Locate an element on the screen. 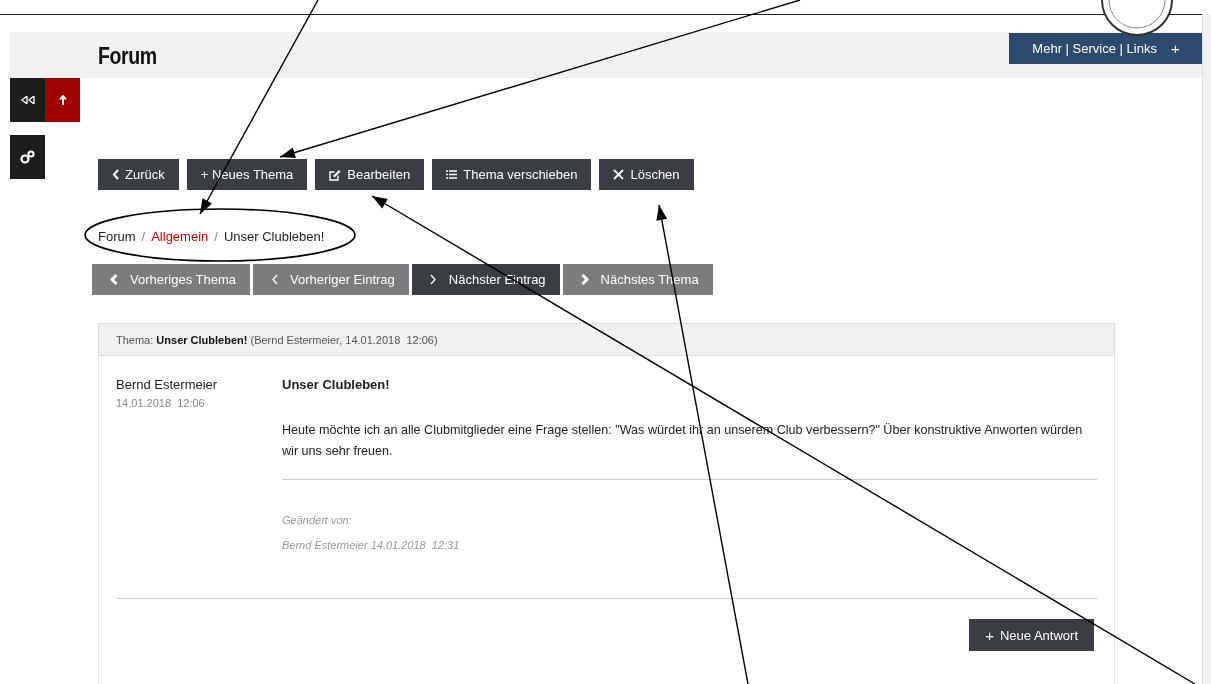 The width and height of the screenshot is (1211, 684). list-icon is located at coordinates (452, 174).